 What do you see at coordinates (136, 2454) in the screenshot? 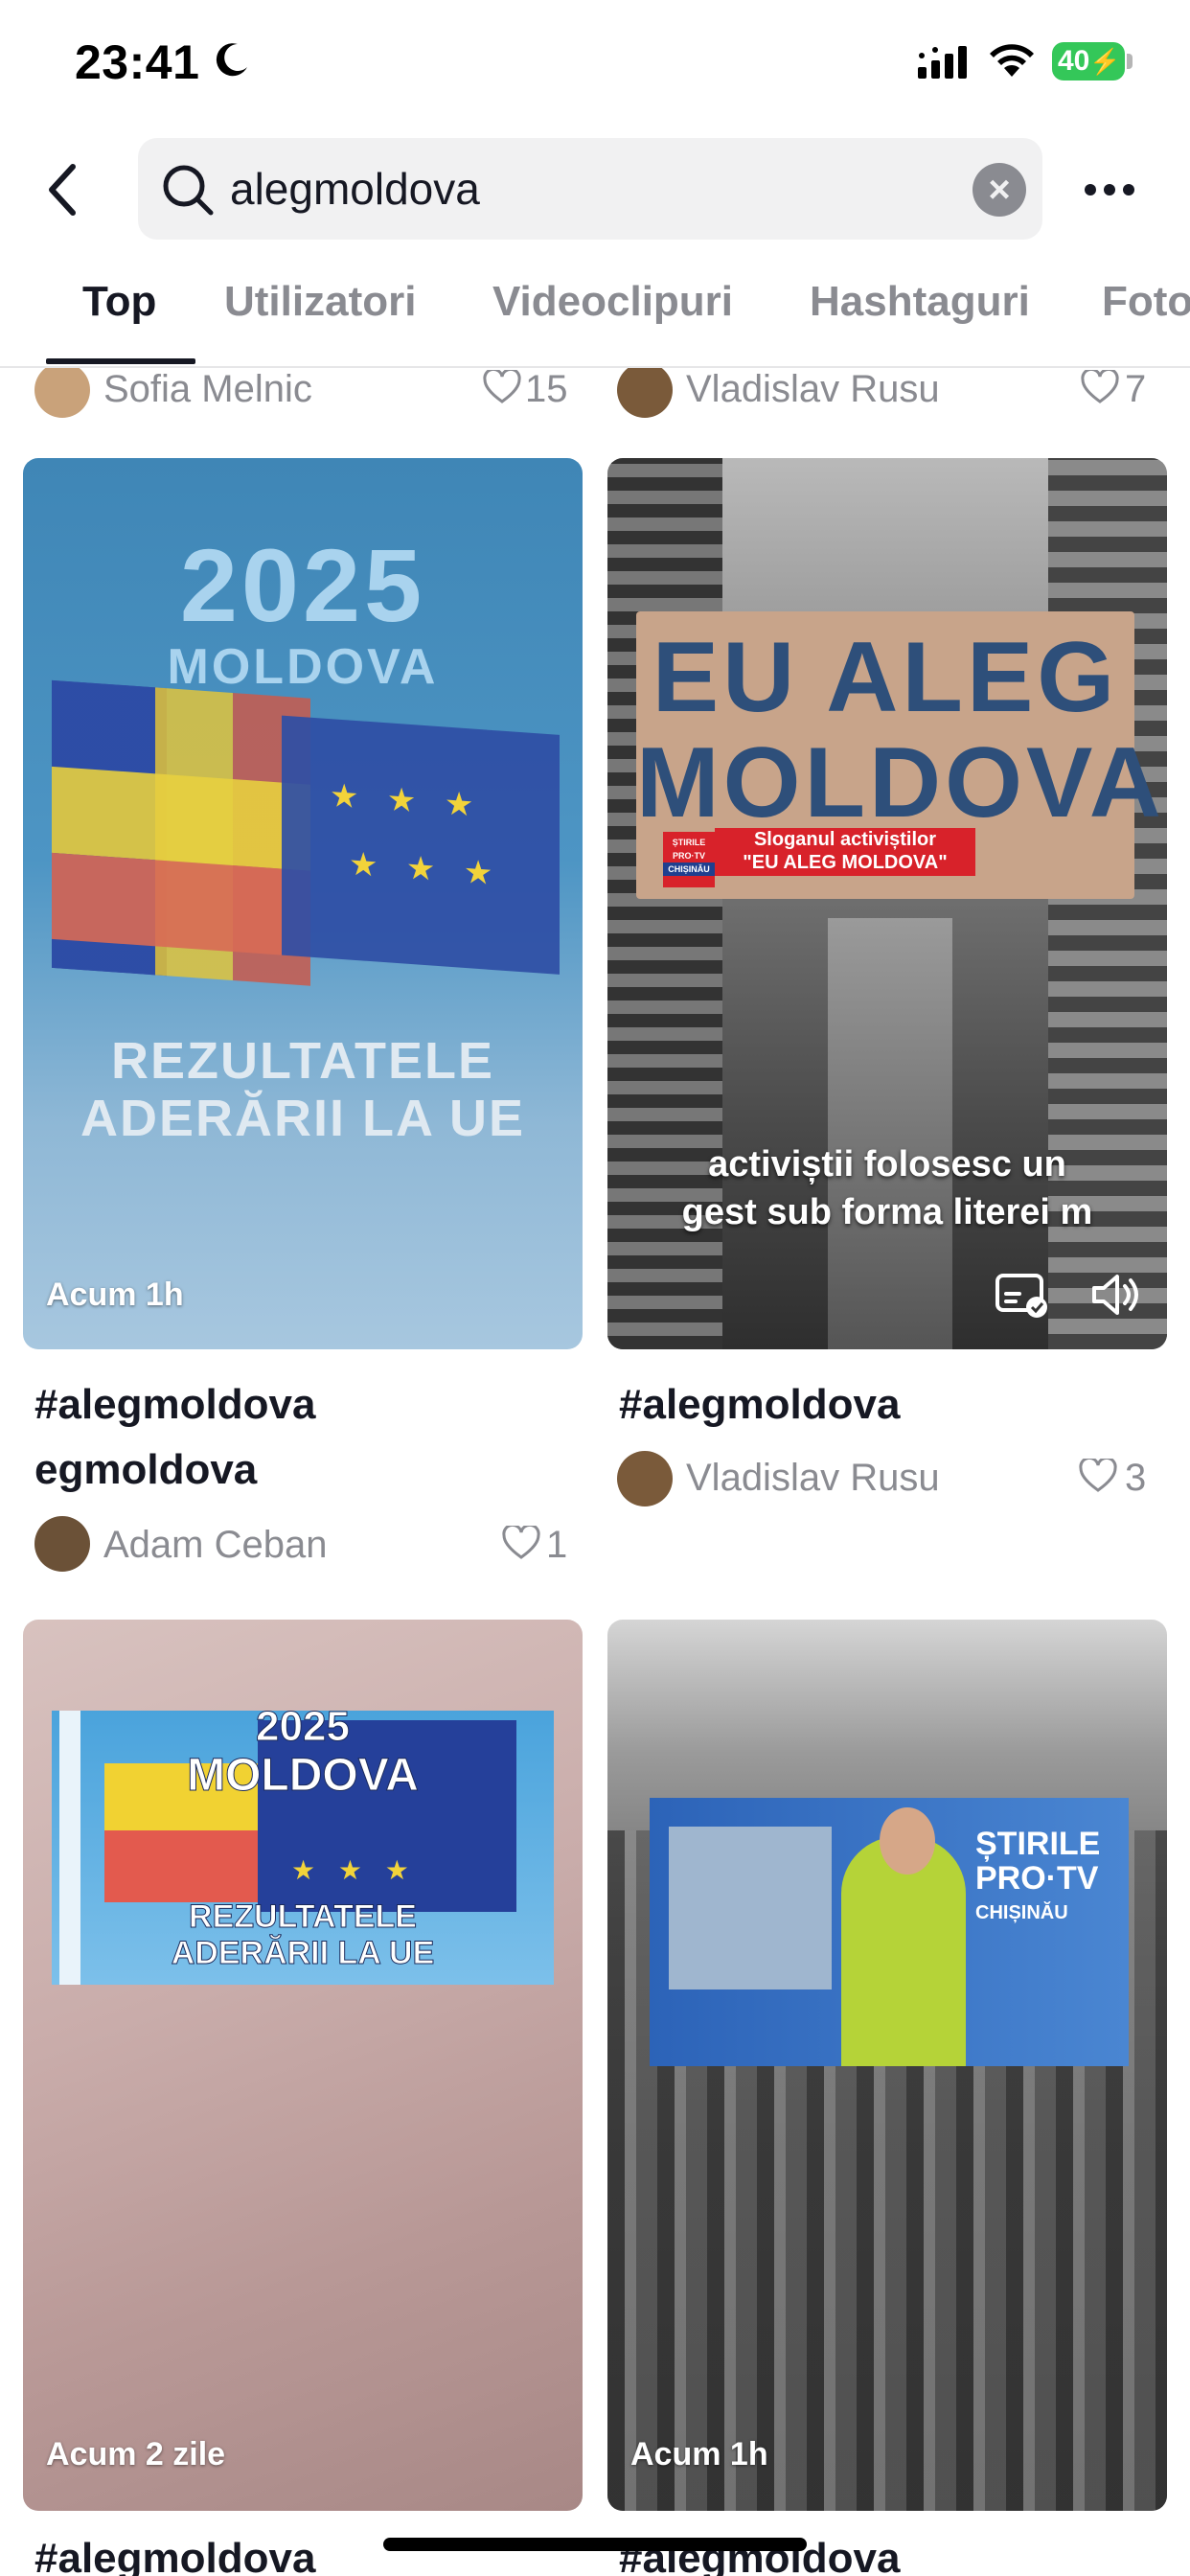
I see `time-badge: Acum 2 zile` at bounding box center [136, 2454].